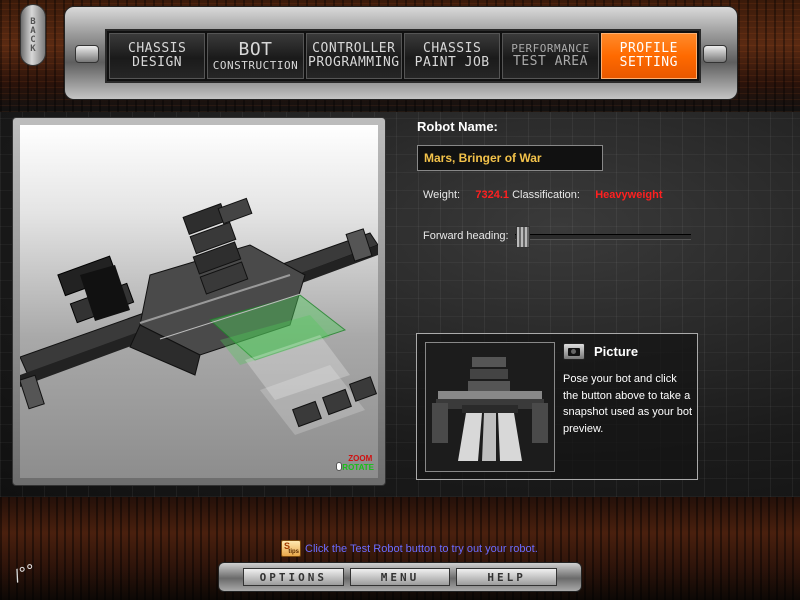  I want to click on heading-slider-track, so click(603, 237).